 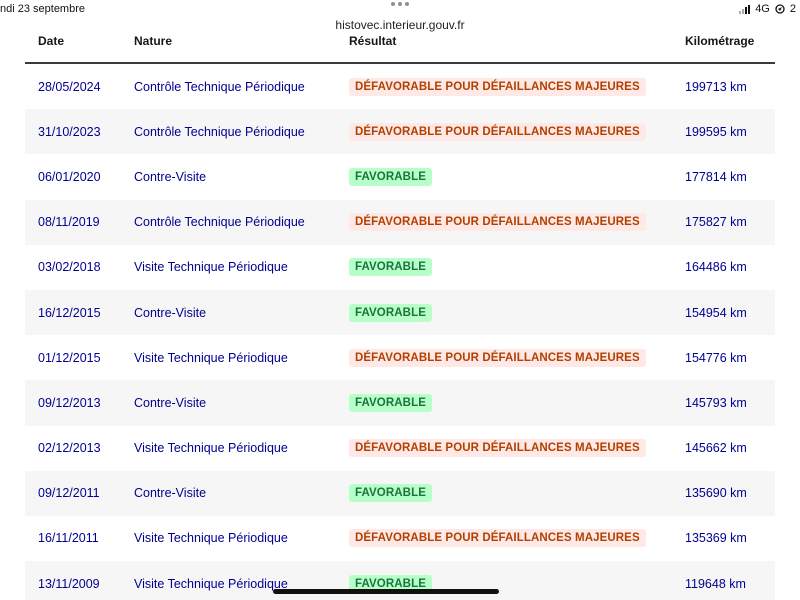 What do you see at coordinates (400, 49) in the screenshot?
I see `table-header: Date Nature Résultat Kilométrage` at bounding box center [400, 49].